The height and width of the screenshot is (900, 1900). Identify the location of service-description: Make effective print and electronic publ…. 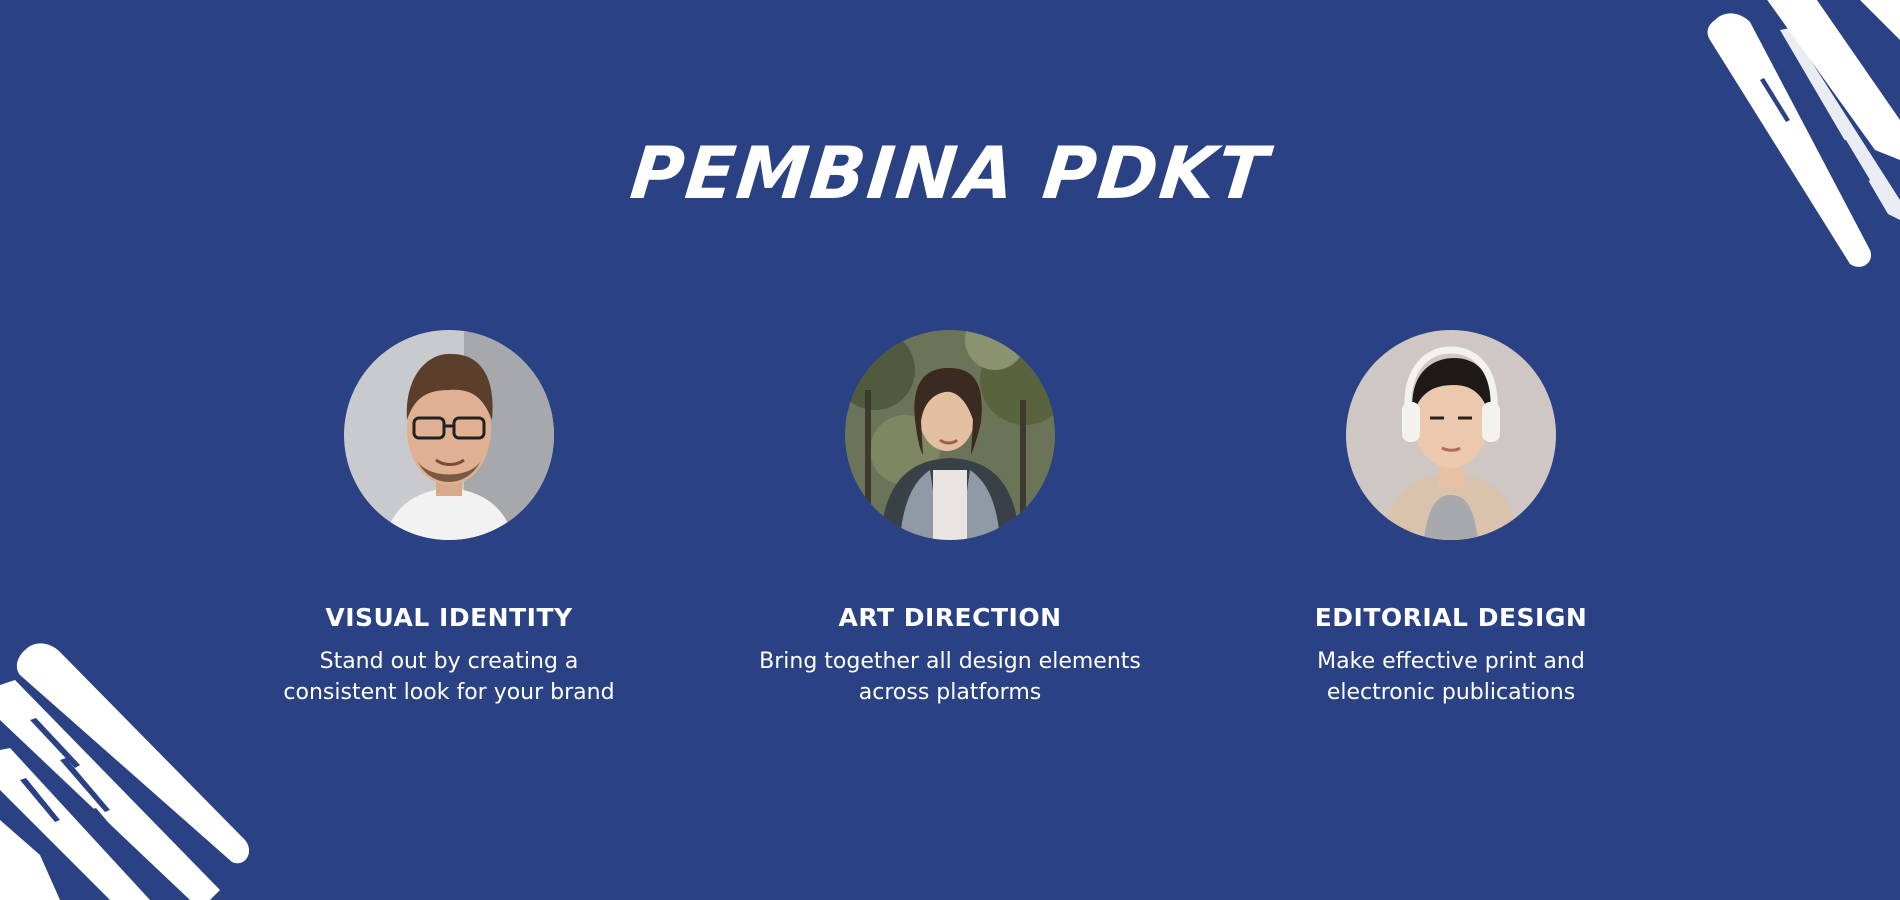
(1451, 677).